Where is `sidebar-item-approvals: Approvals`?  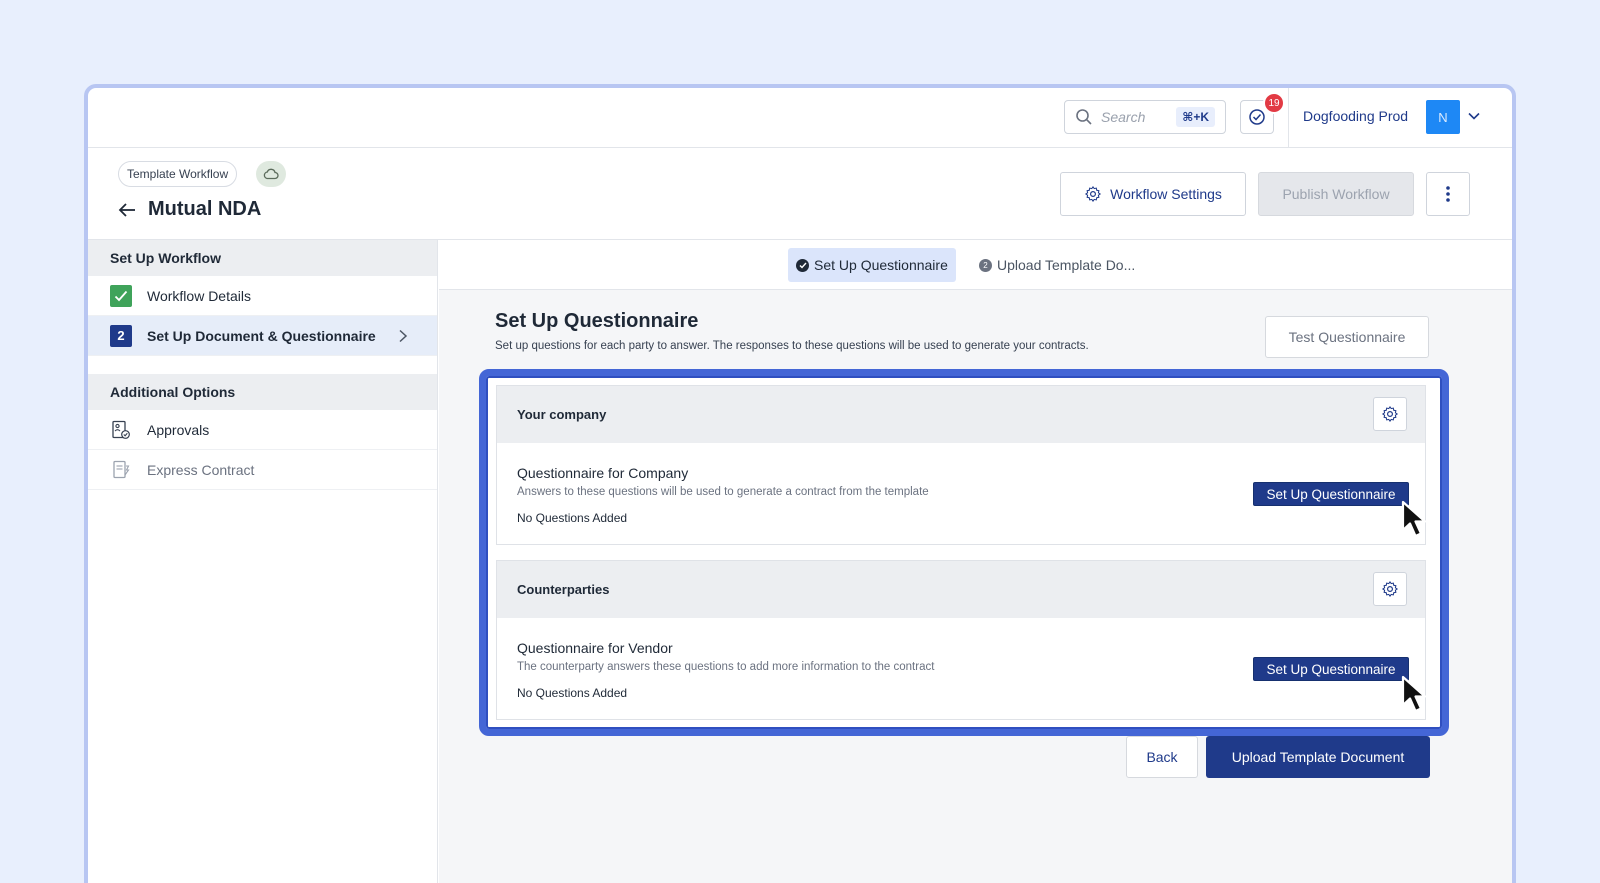 sidebar-item-approvals: Approvals is located at coordinates (262, 430).